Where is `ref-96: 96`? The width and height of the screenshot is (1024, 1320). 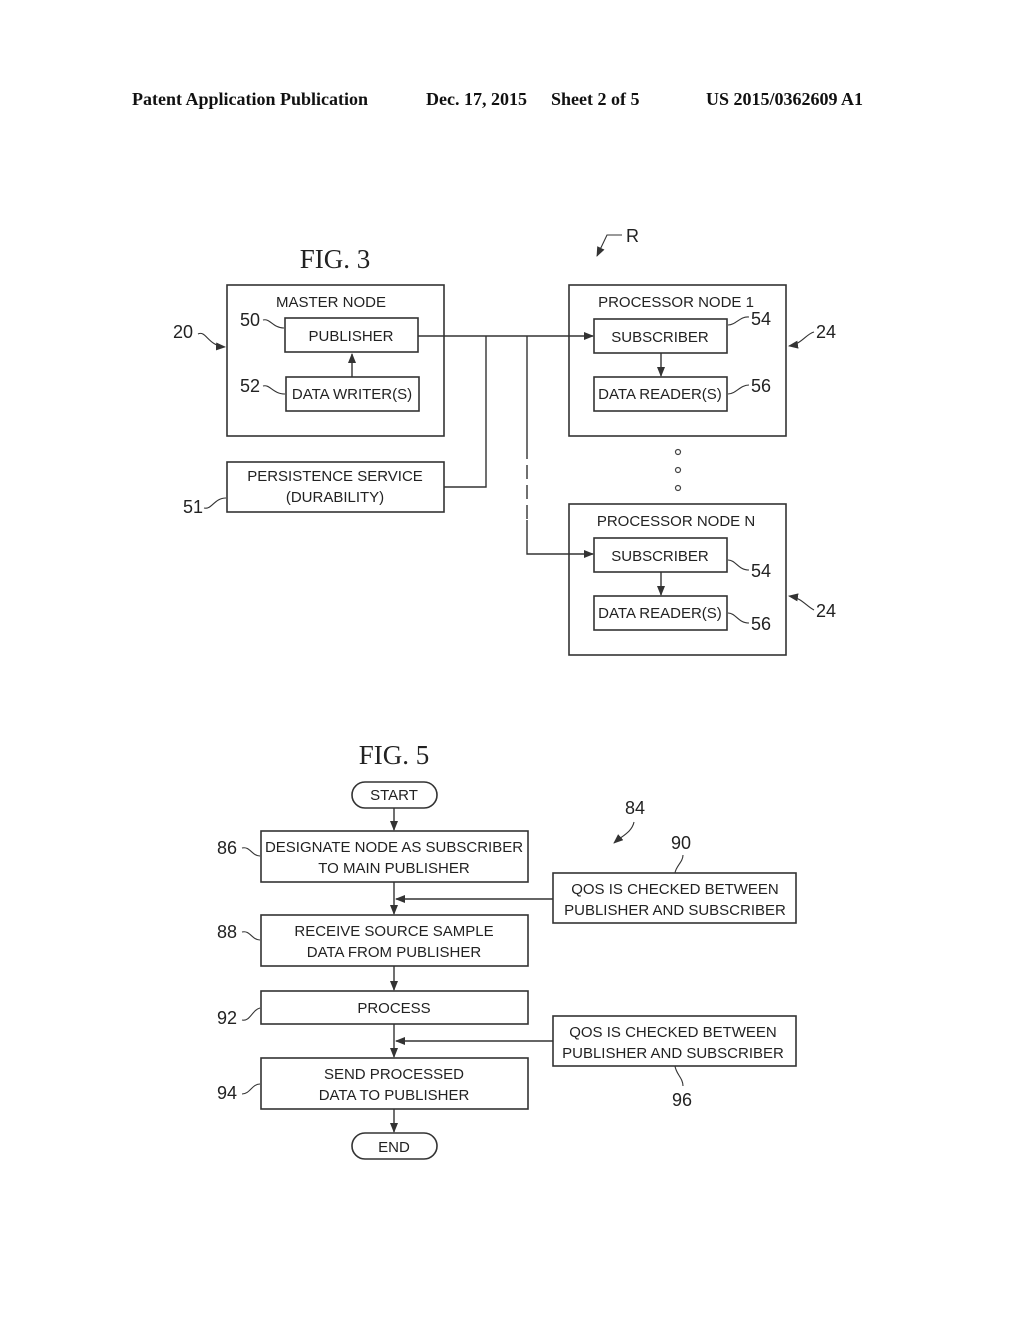
ref-96: 96 is located at coordinates (682, 1100).